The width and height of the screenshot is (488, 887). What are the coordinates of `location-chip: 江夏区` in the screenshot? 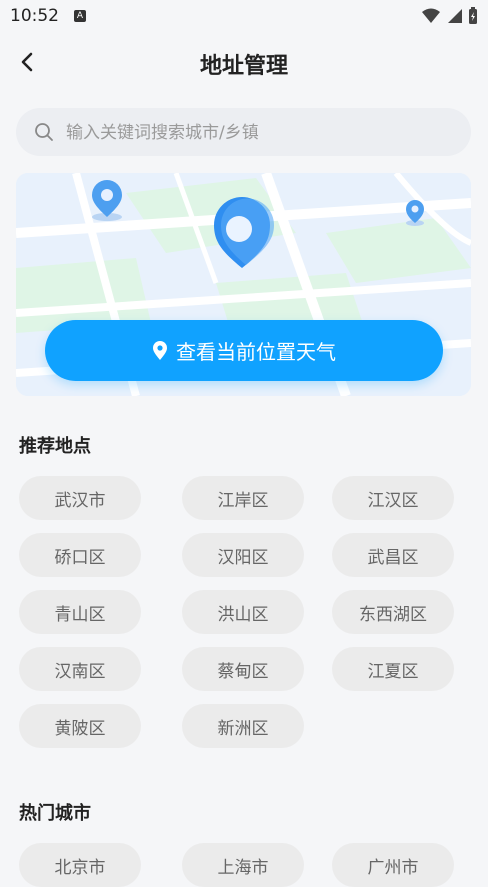 It's located at (393, 669).